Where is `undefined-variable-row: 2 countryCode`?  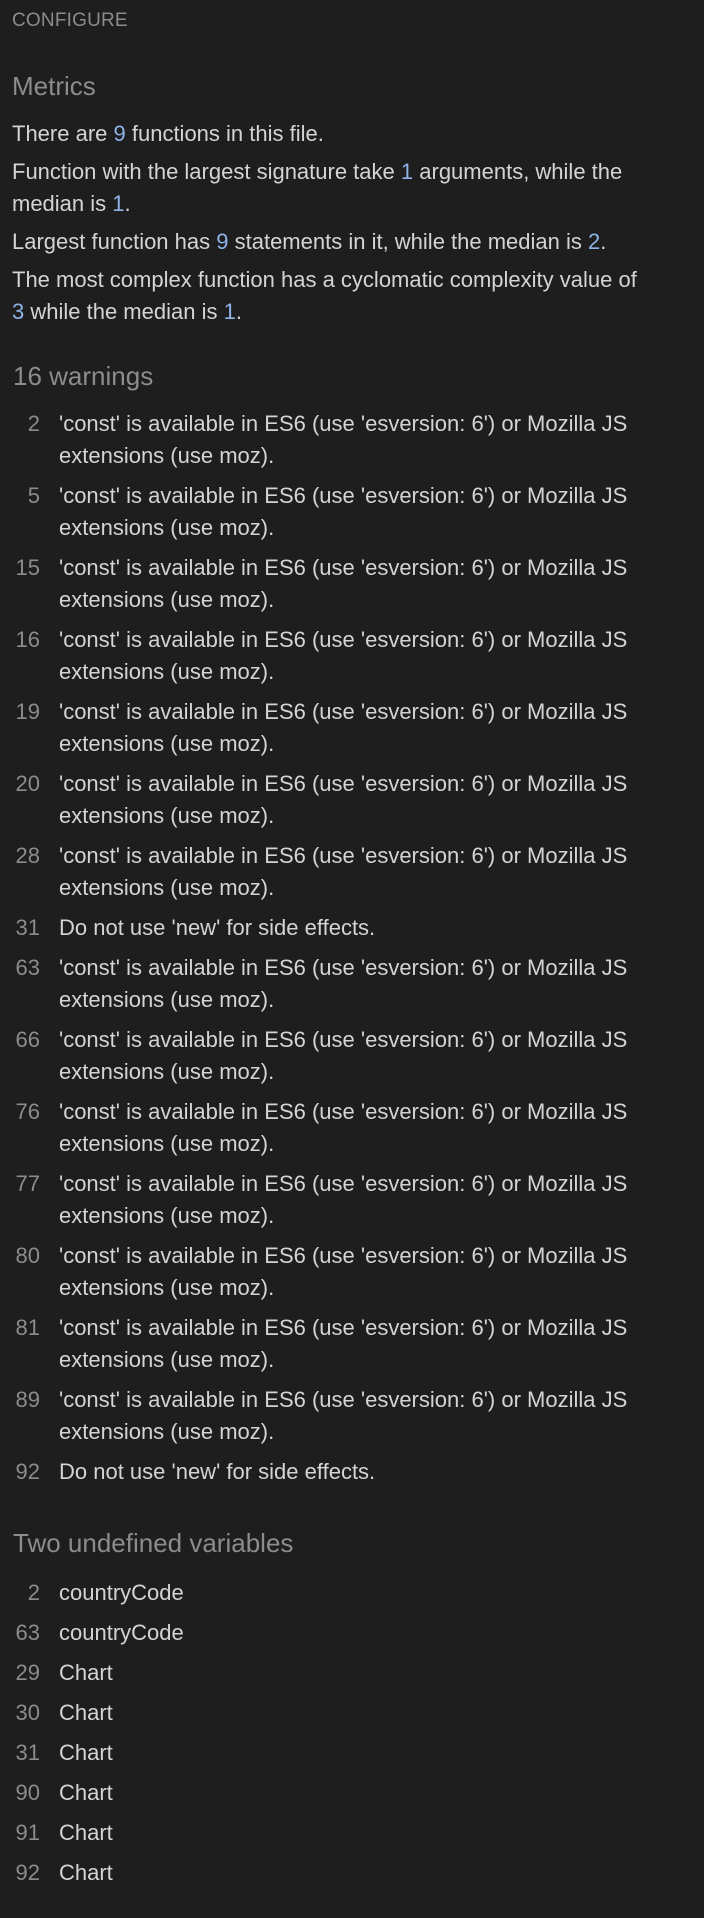
undefined-variable-row: 2 countryCode is located at coordinates (352, 1593).